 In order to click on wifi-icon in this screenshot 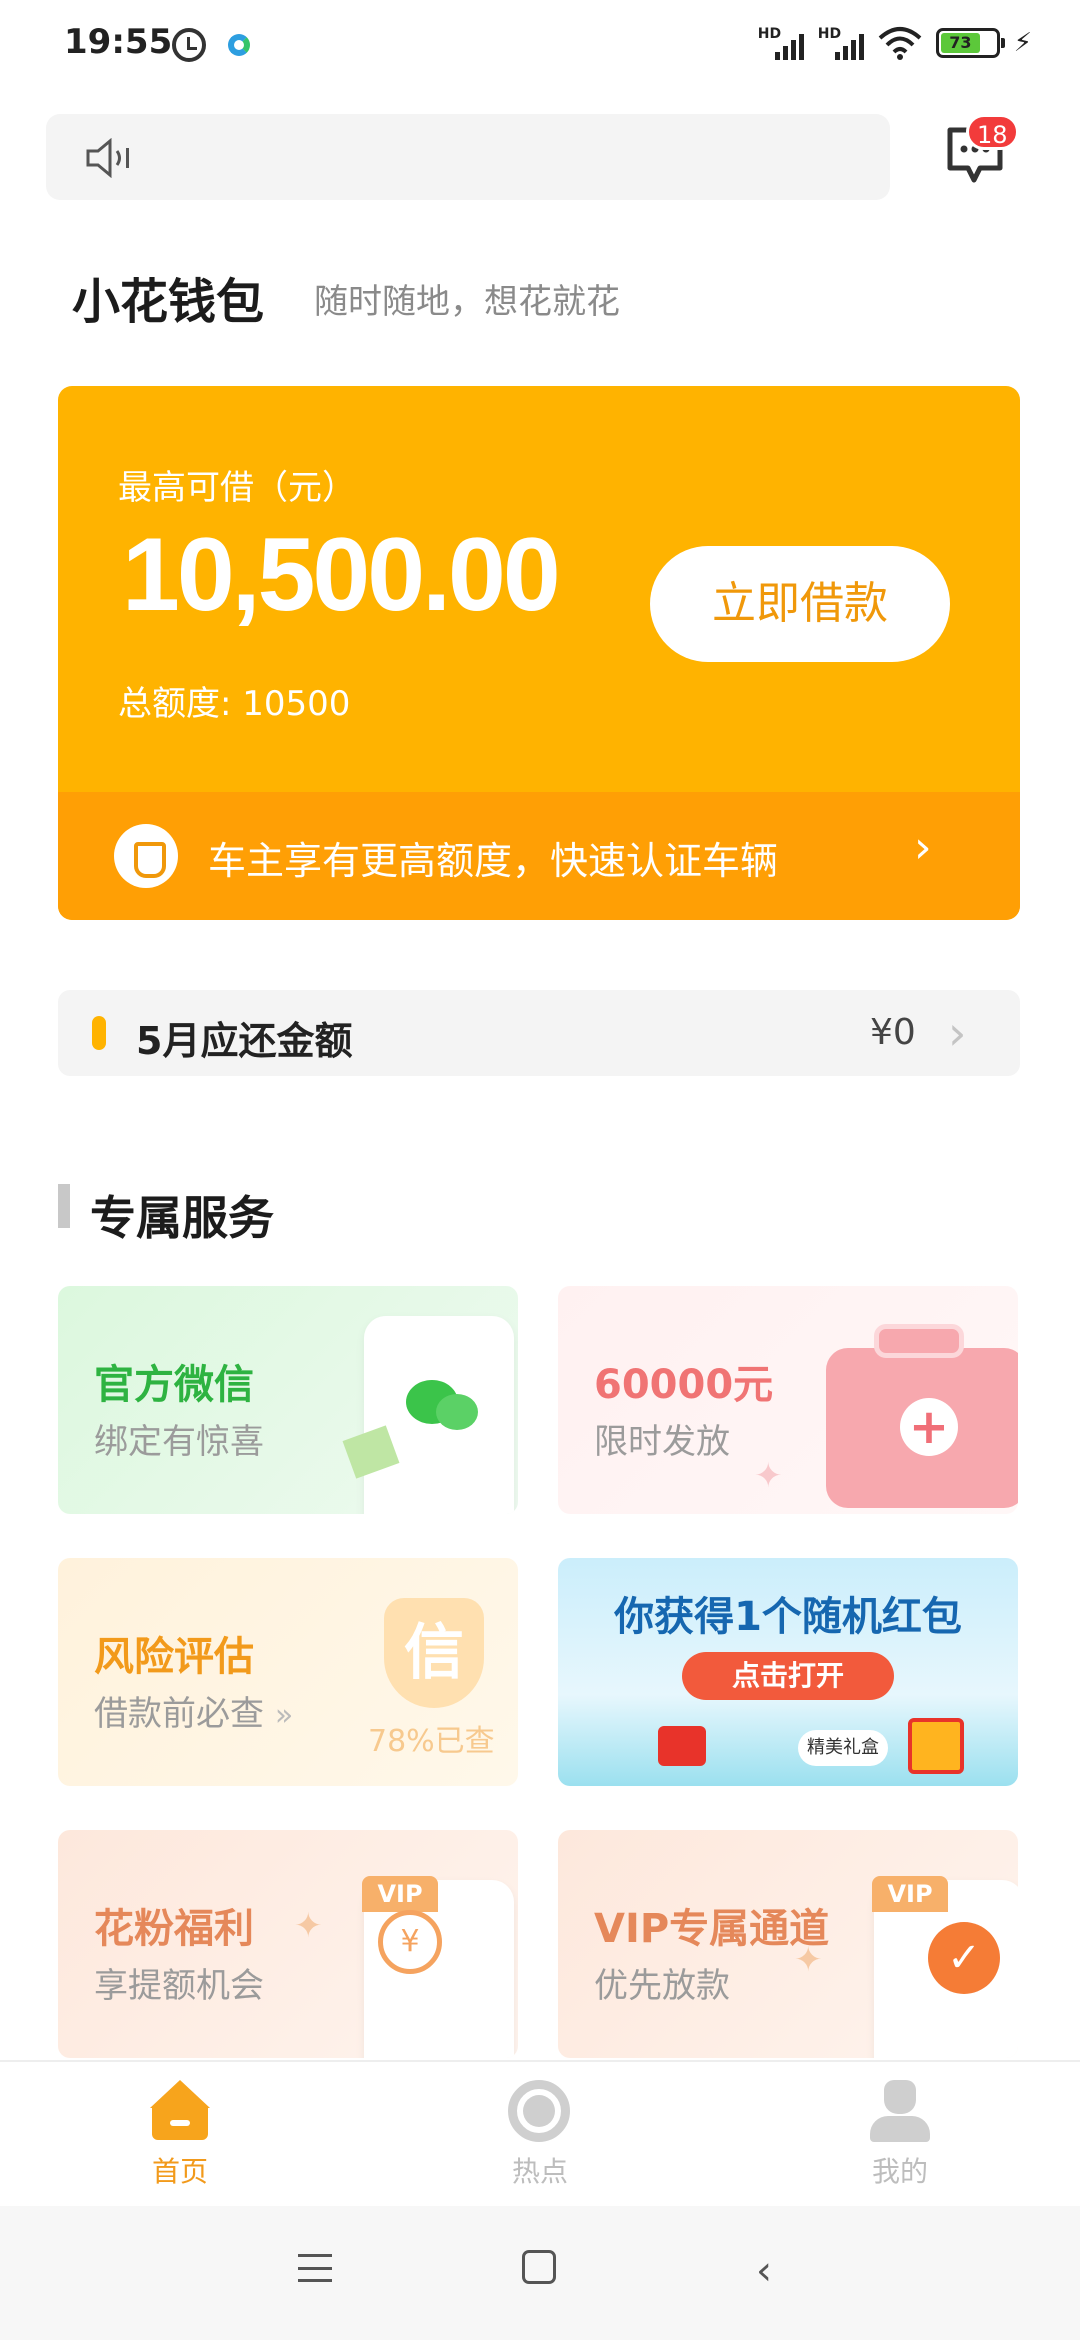, I will do `click(900, 43)`.